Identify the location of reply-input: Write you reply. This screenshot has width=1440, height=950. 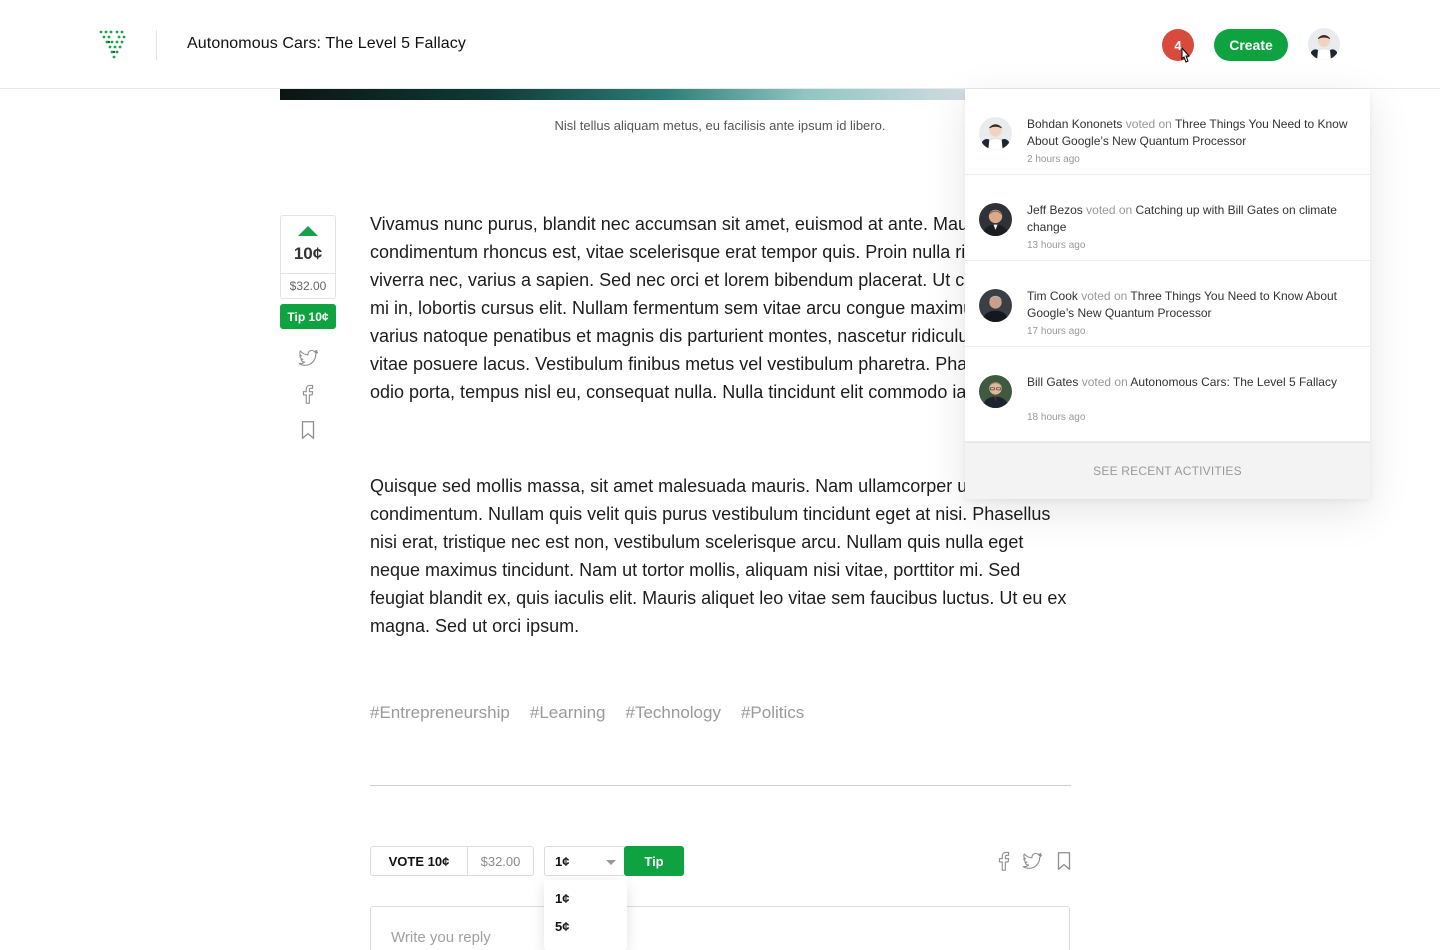
(720, 928).